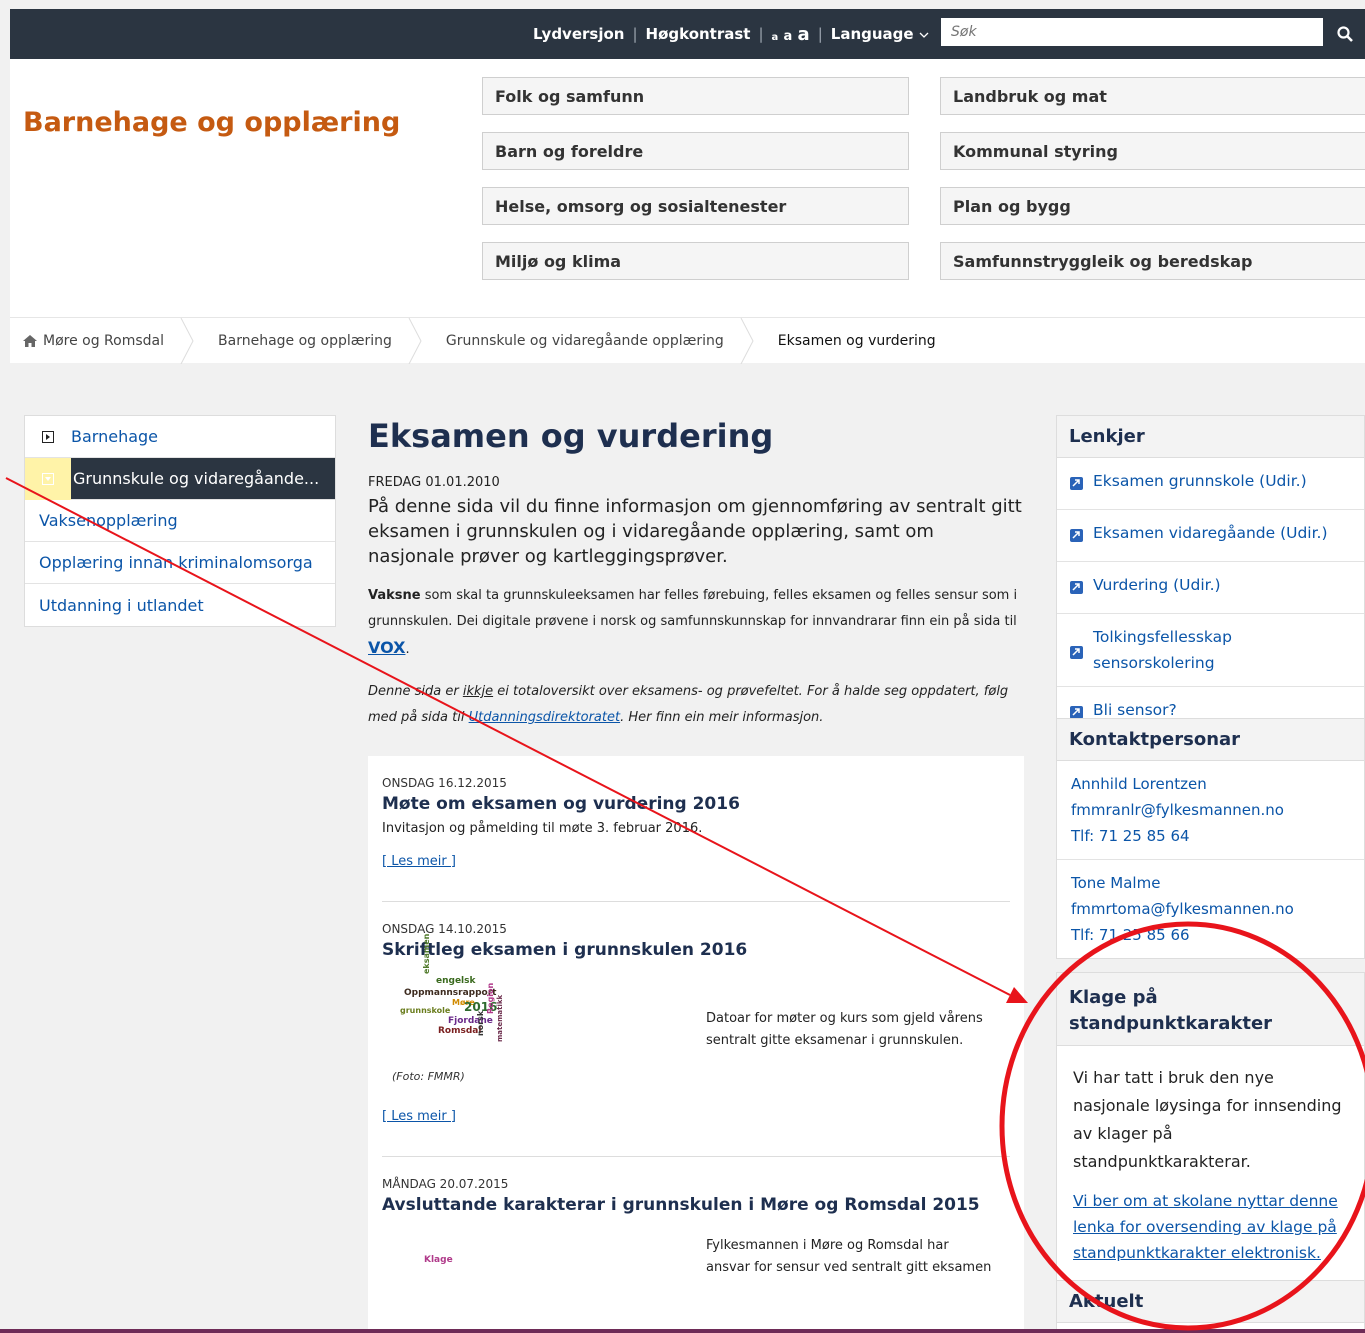 Image resolution: width=1365 pixels, height=1333 pixels. I want to click on nav-item-kriminalomsorg: Opplæring innan kriminalomsorga, so click(180, 563).